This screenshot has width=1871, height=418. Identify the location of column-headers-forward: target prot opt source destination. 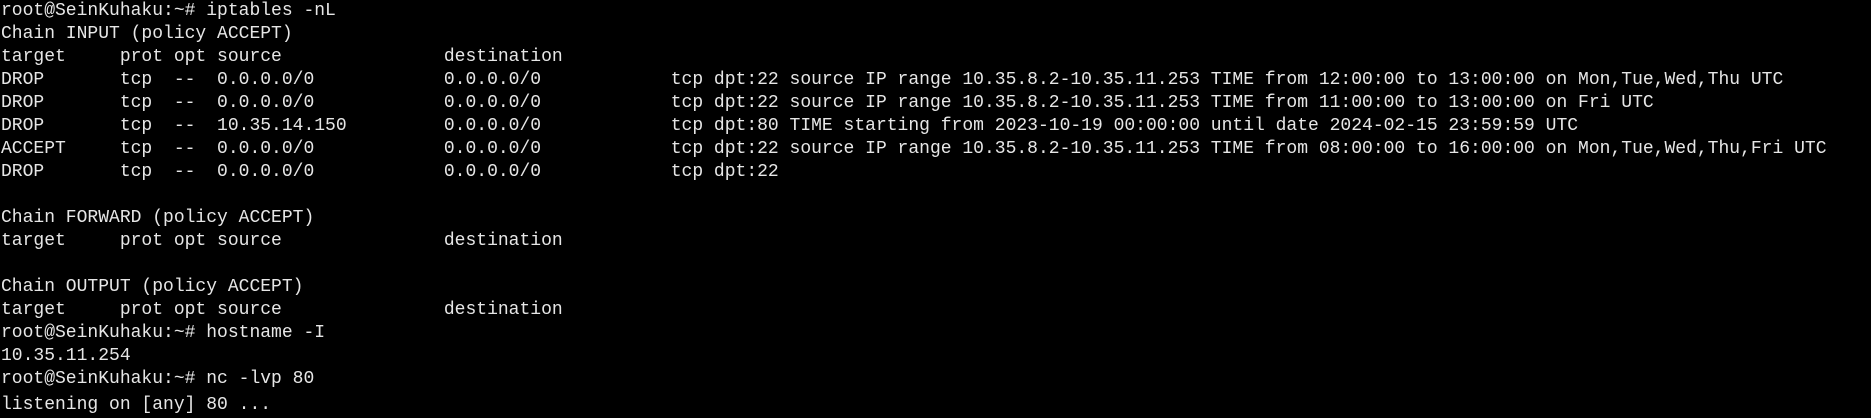
(282, 241).